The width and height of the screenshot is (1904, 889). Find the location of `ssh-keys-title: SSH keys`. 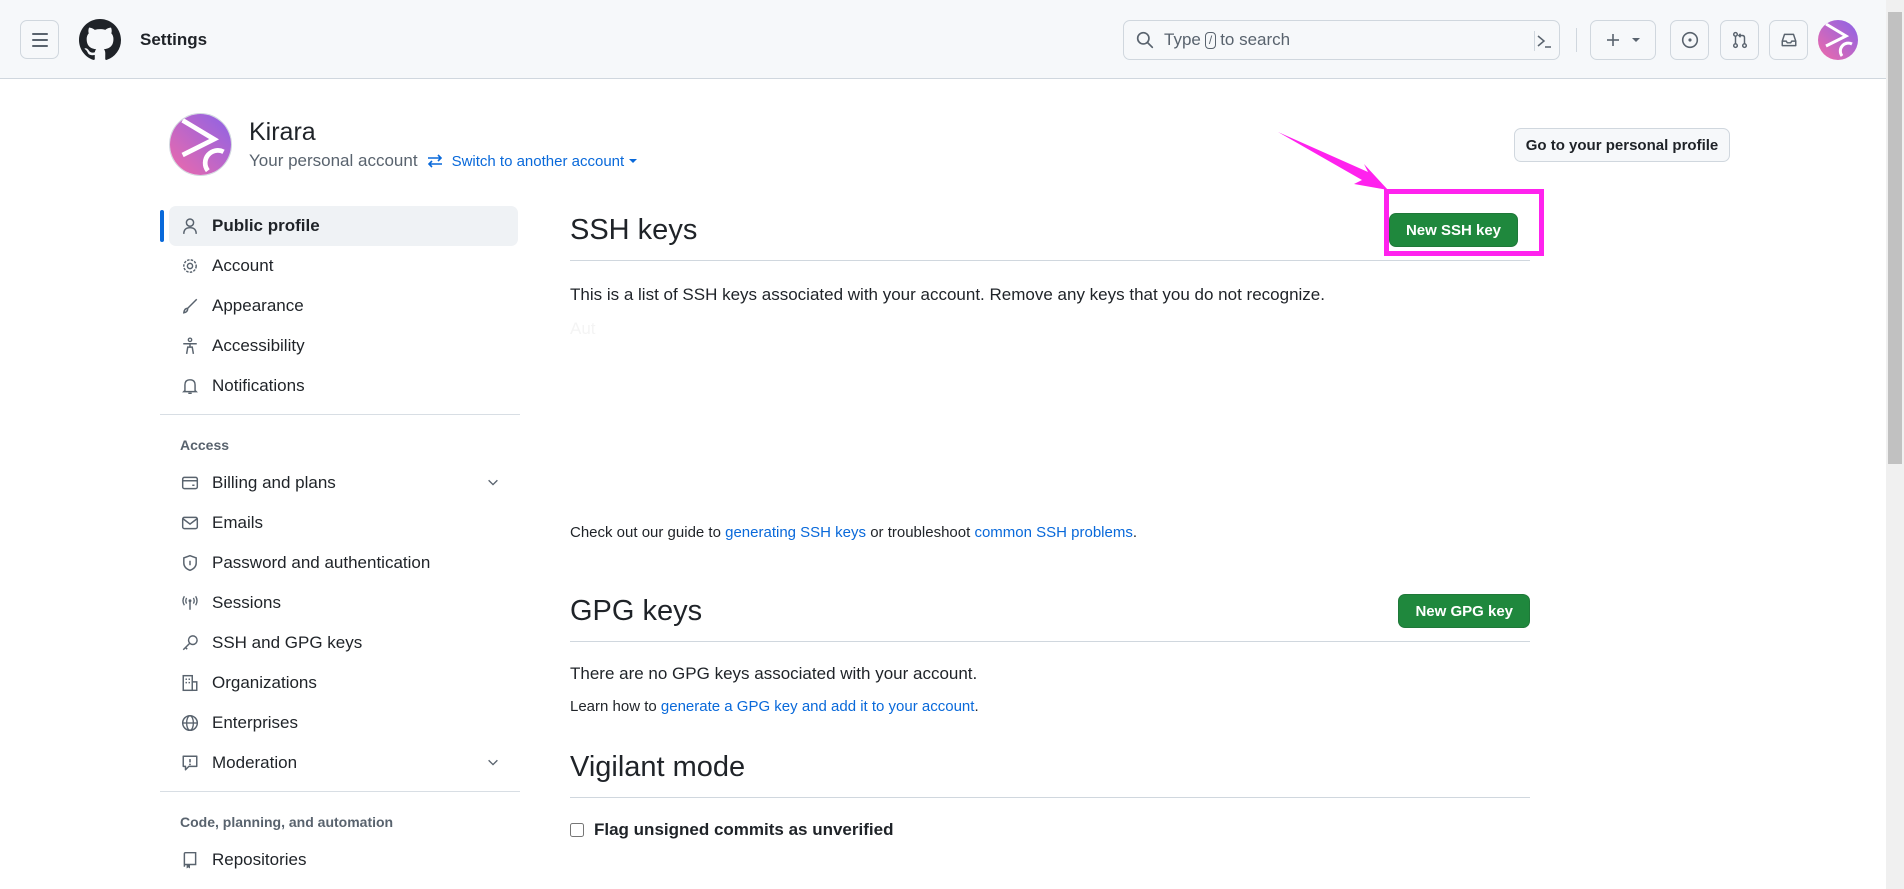

ssh-keys-title: SSH keys is located at coordinates (634, 229).